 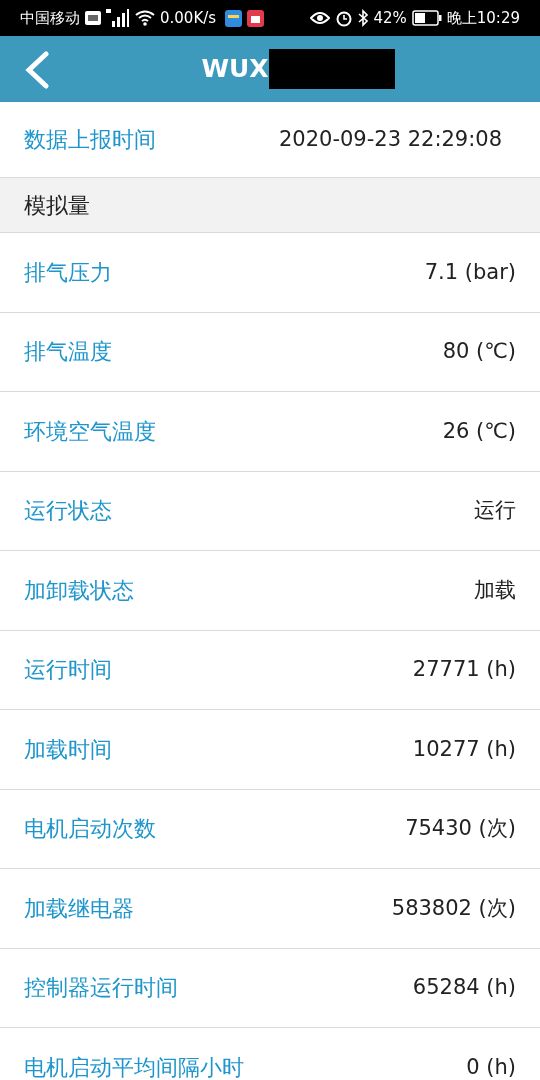 What do you see at coordinates (390, 18) in the screenshot?
I see `battery-percent: 42%` at bounding box center [390, 18].